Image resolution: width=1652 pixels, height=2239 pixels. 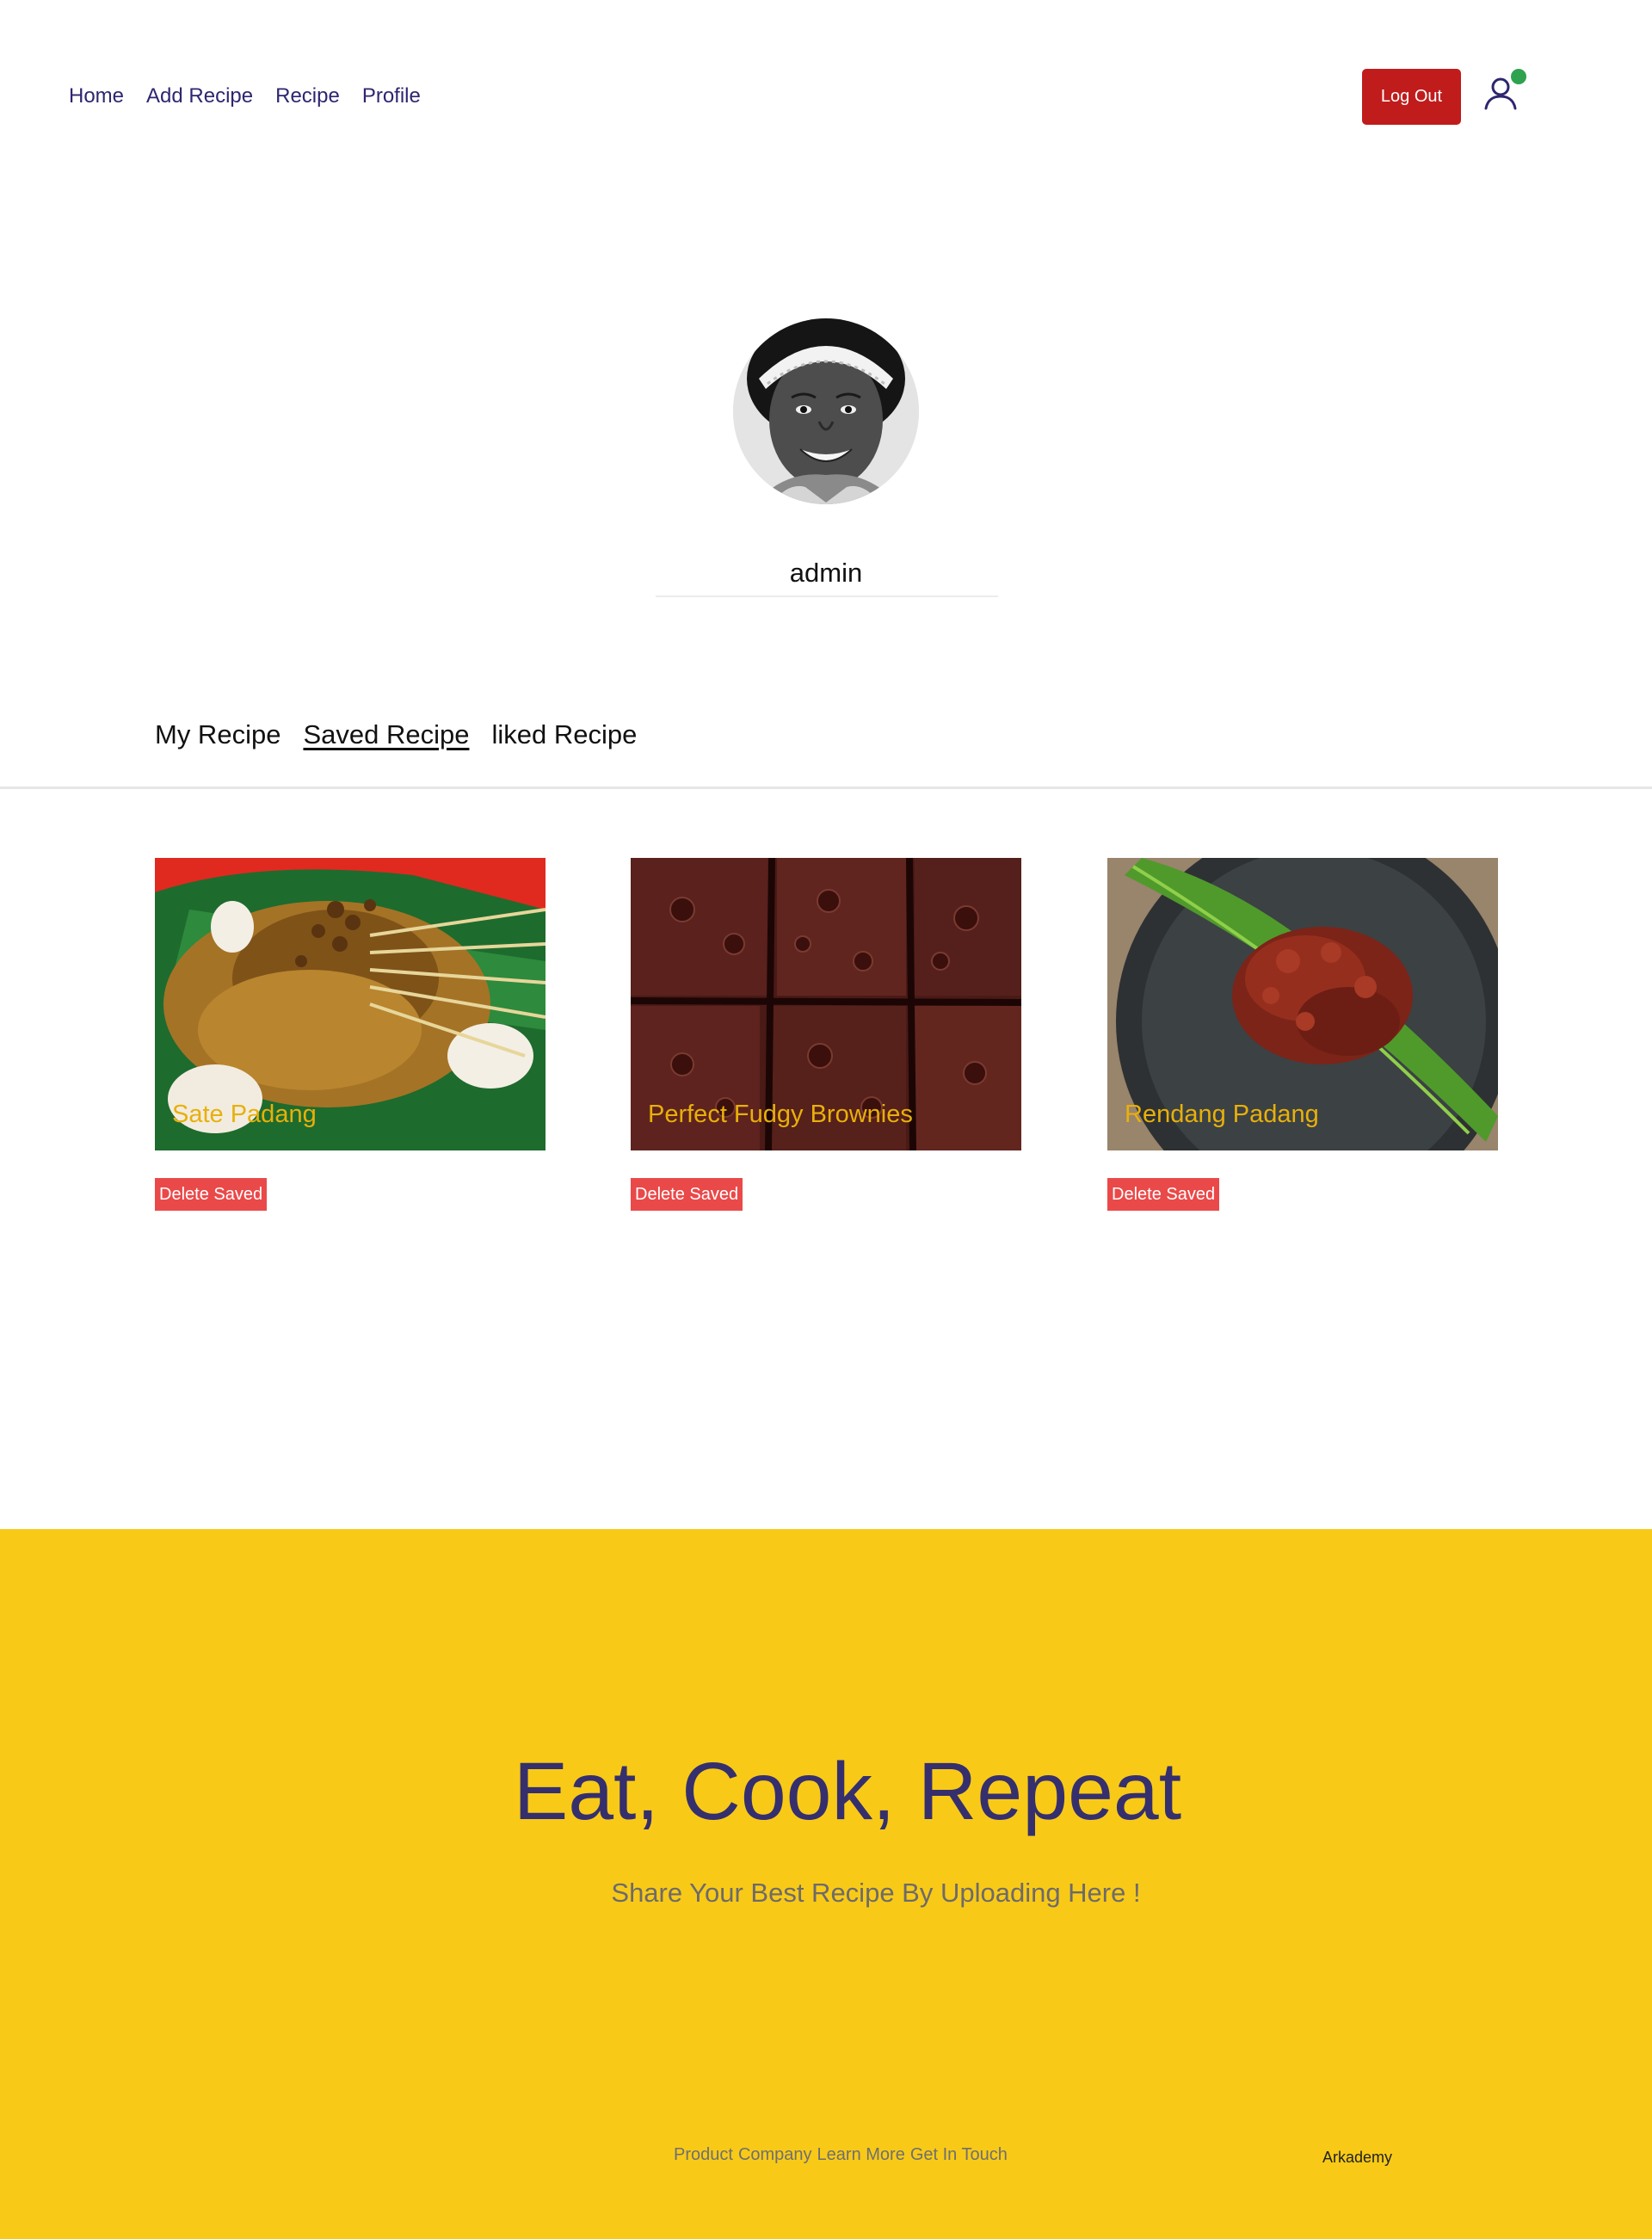 What do you see at coordinates (826, 787) in the screenshot?
I see `tabs-divider` at bounding box center [826, 787].